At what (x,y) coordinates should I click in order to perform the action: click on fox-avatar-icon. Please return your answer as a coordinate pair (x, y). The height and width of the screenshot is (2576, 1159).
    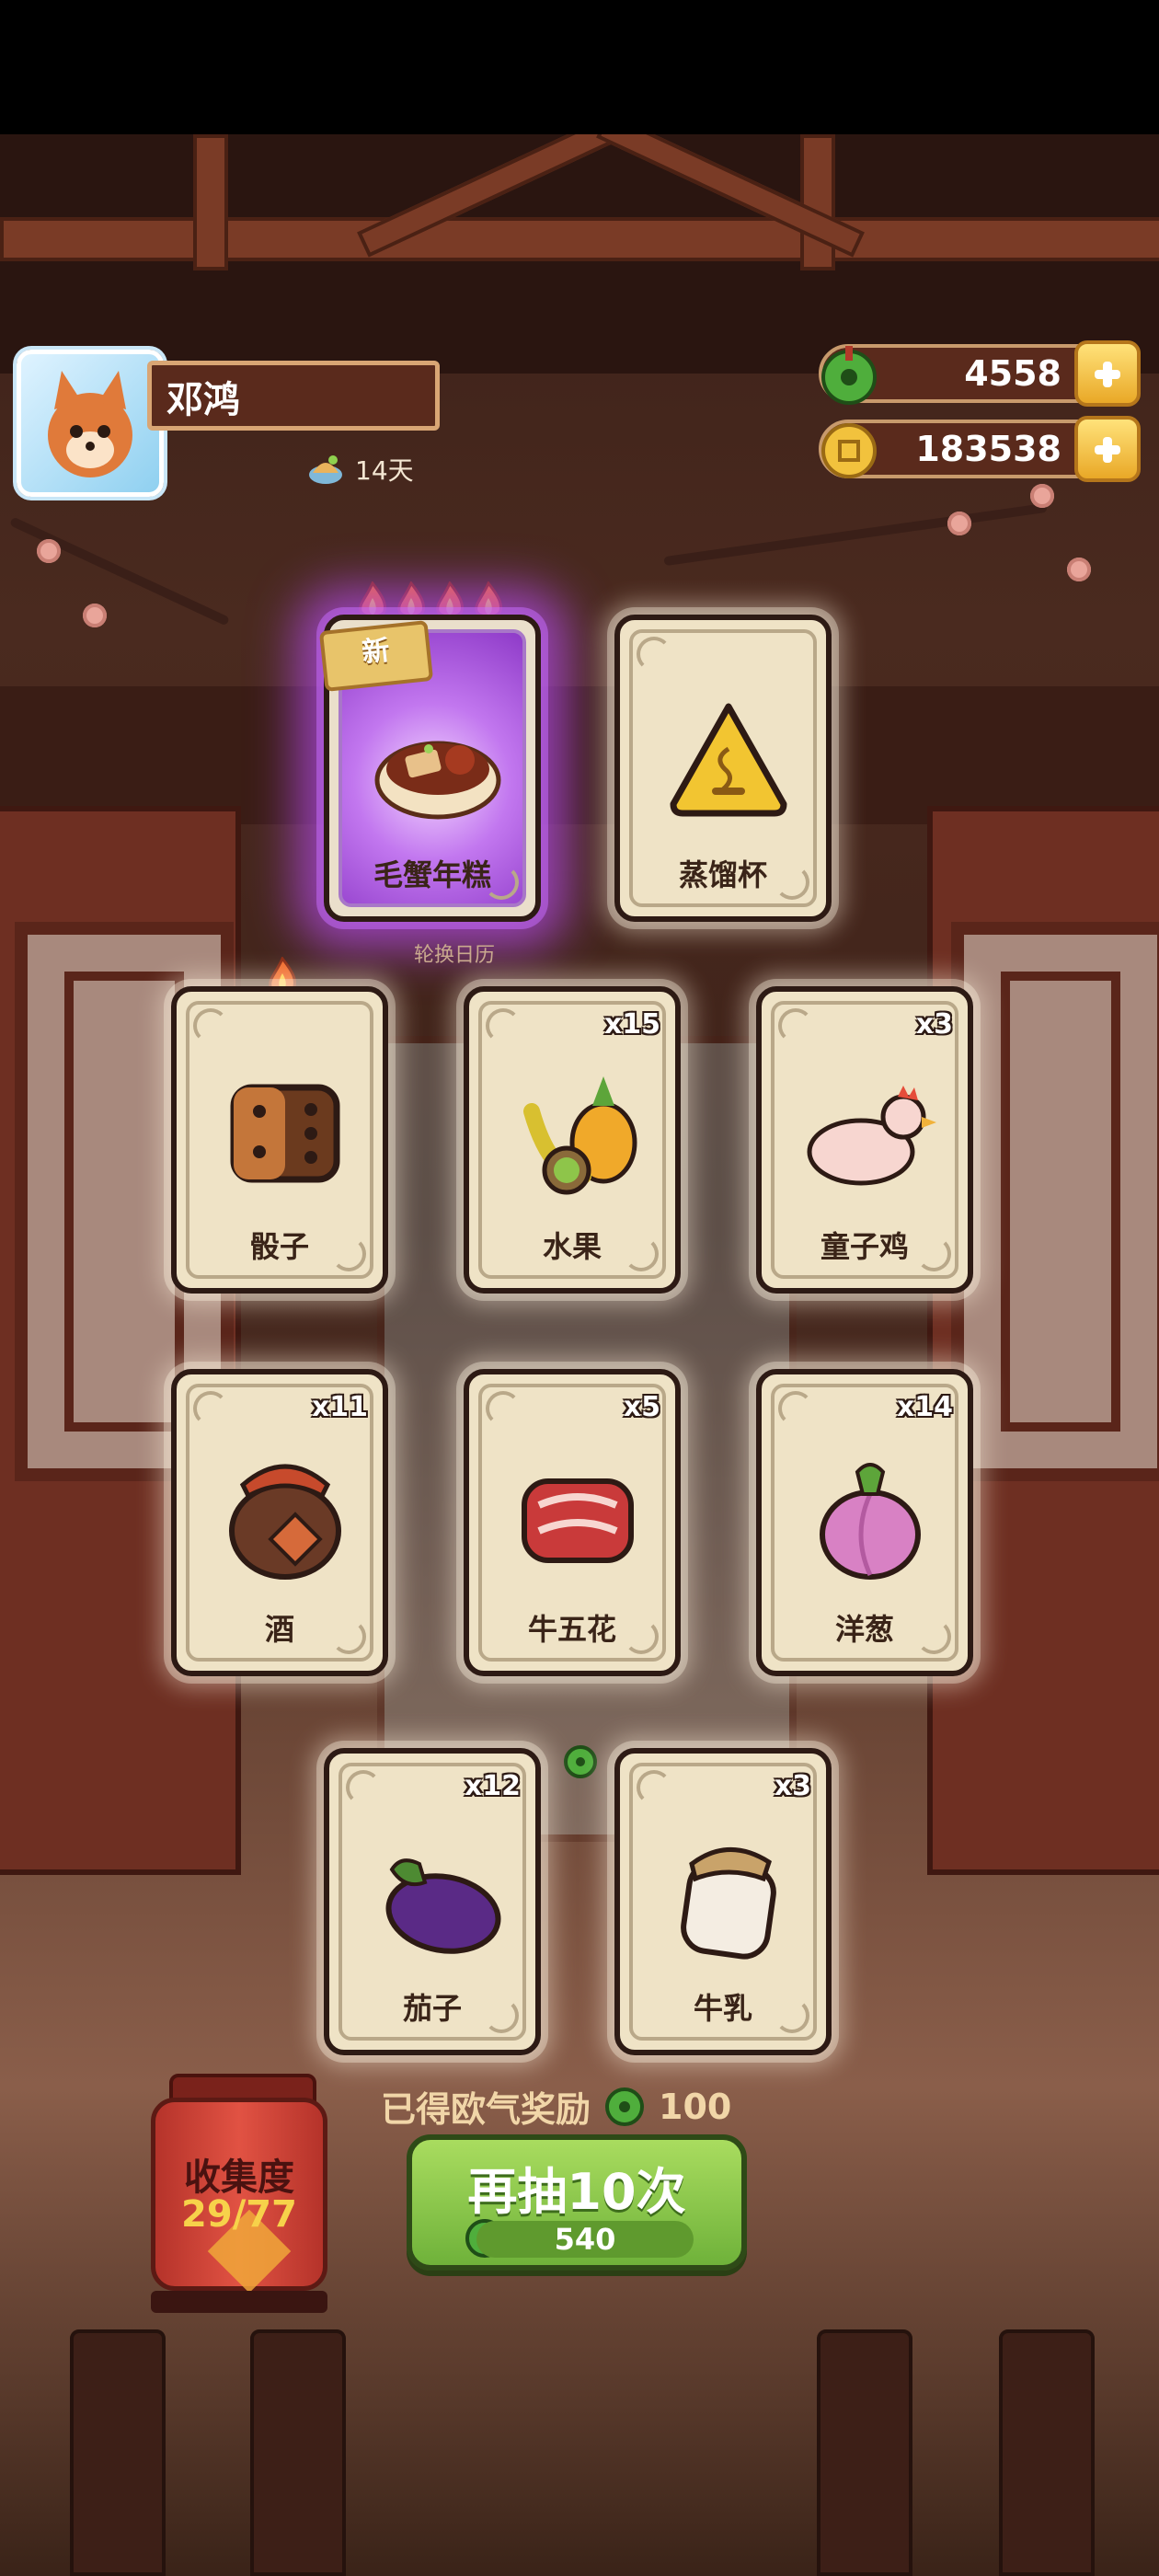
    Looking at the image, I should click on (90, 424).